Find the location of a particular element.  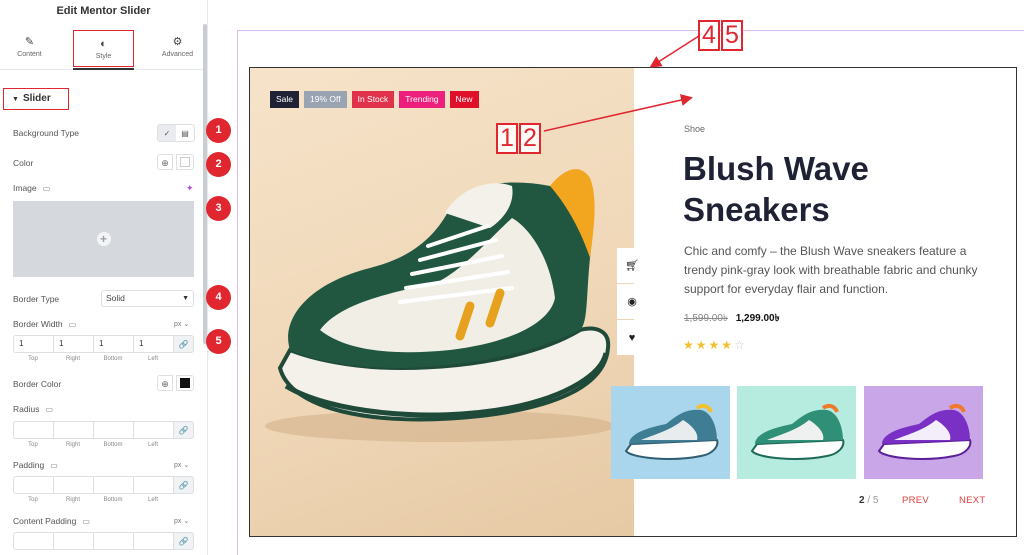

callout-1: 1 is located at coordinates (507, 138).